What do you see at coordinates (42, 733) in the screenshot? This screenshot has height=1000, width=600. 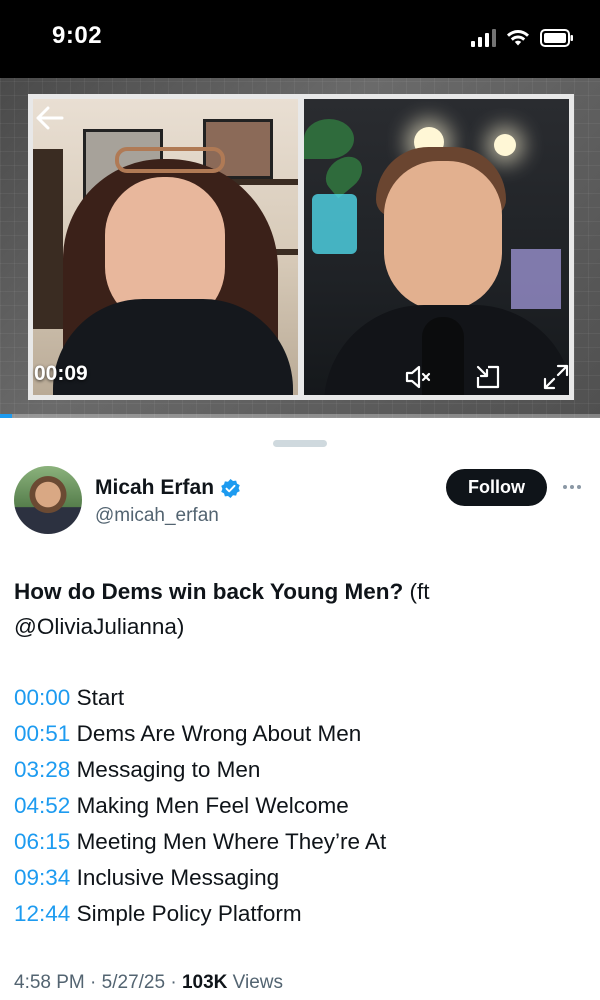 I see `chapter-timestamp-link: 00:51` at bounding box center [42, 733].